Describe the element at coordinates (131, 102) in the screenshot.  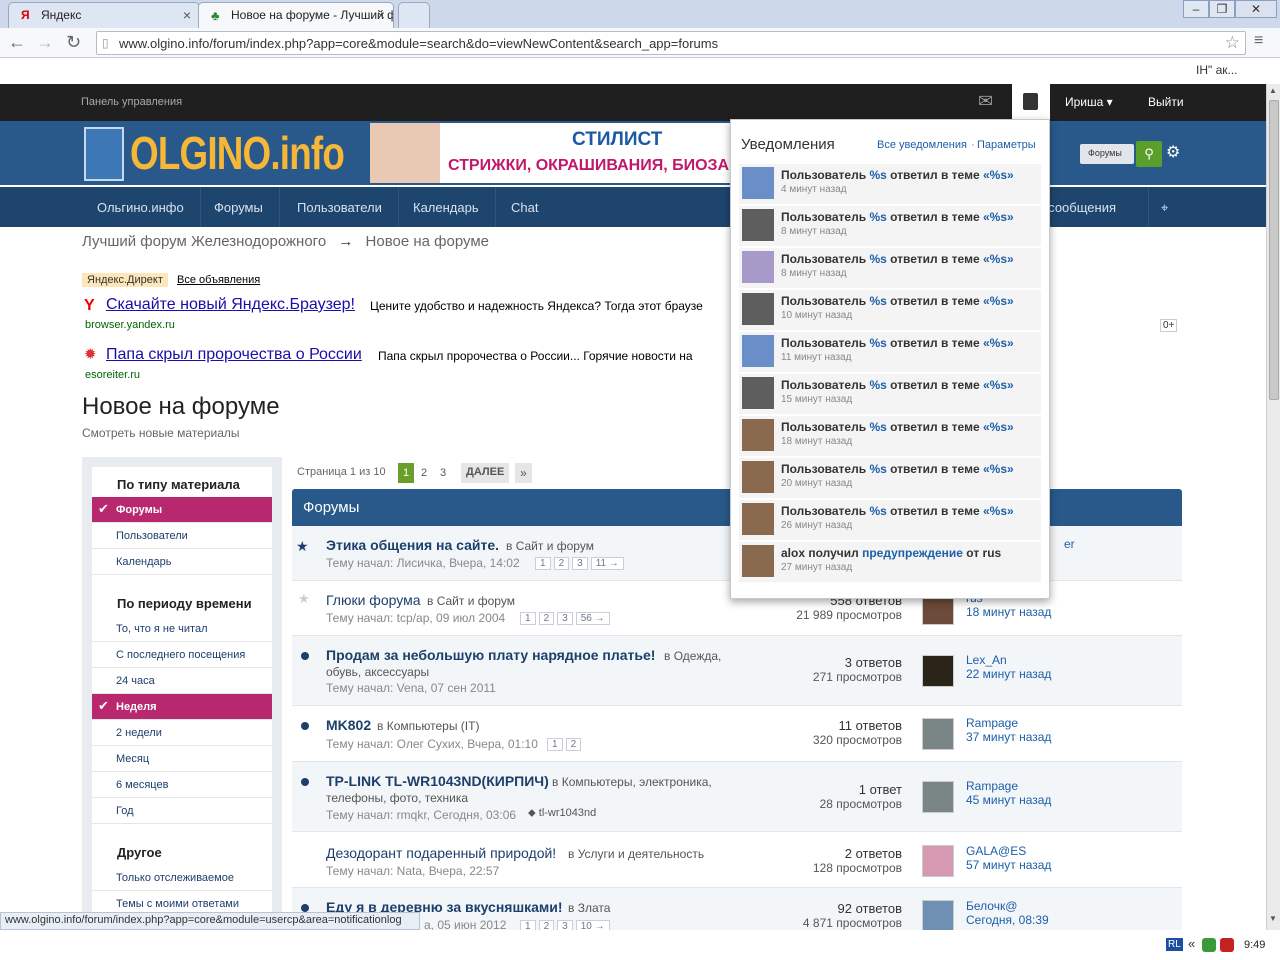
I see `control-panel-link: Панель управления` at that location.